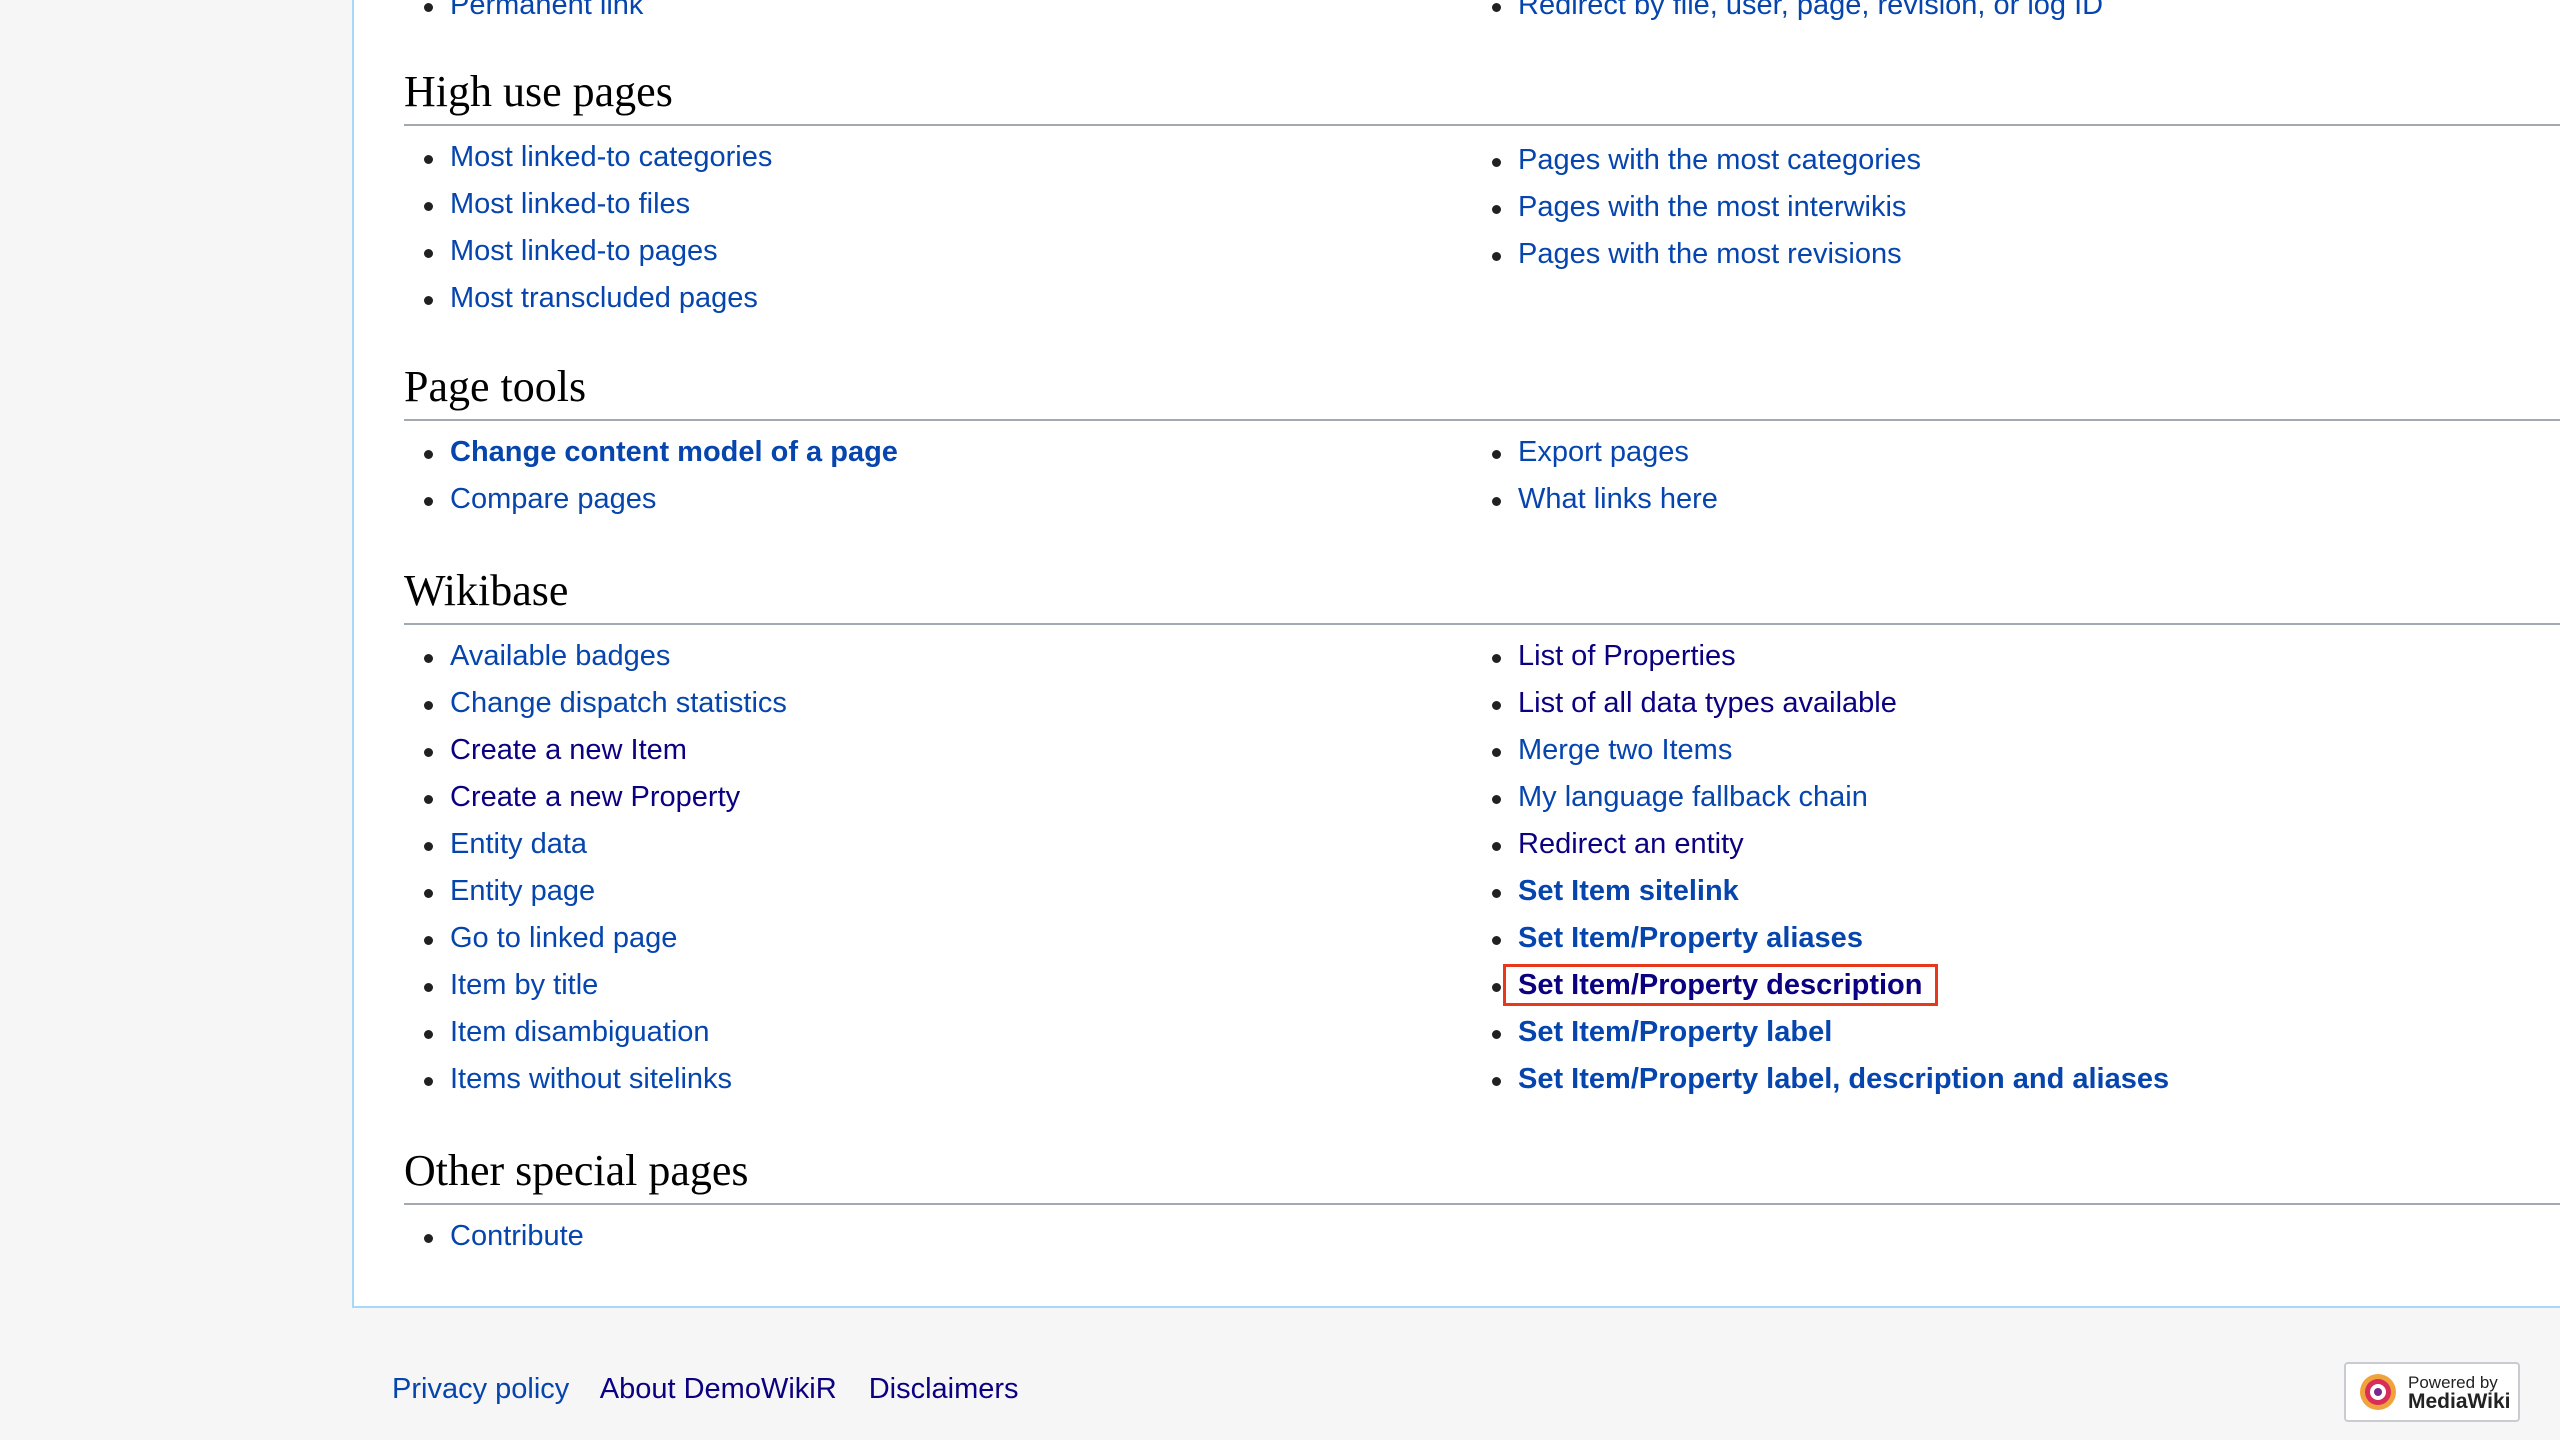 This screenshot has height=1440, width=2560. I want to click on list-item: Merge two Items, so click(1820, 750).